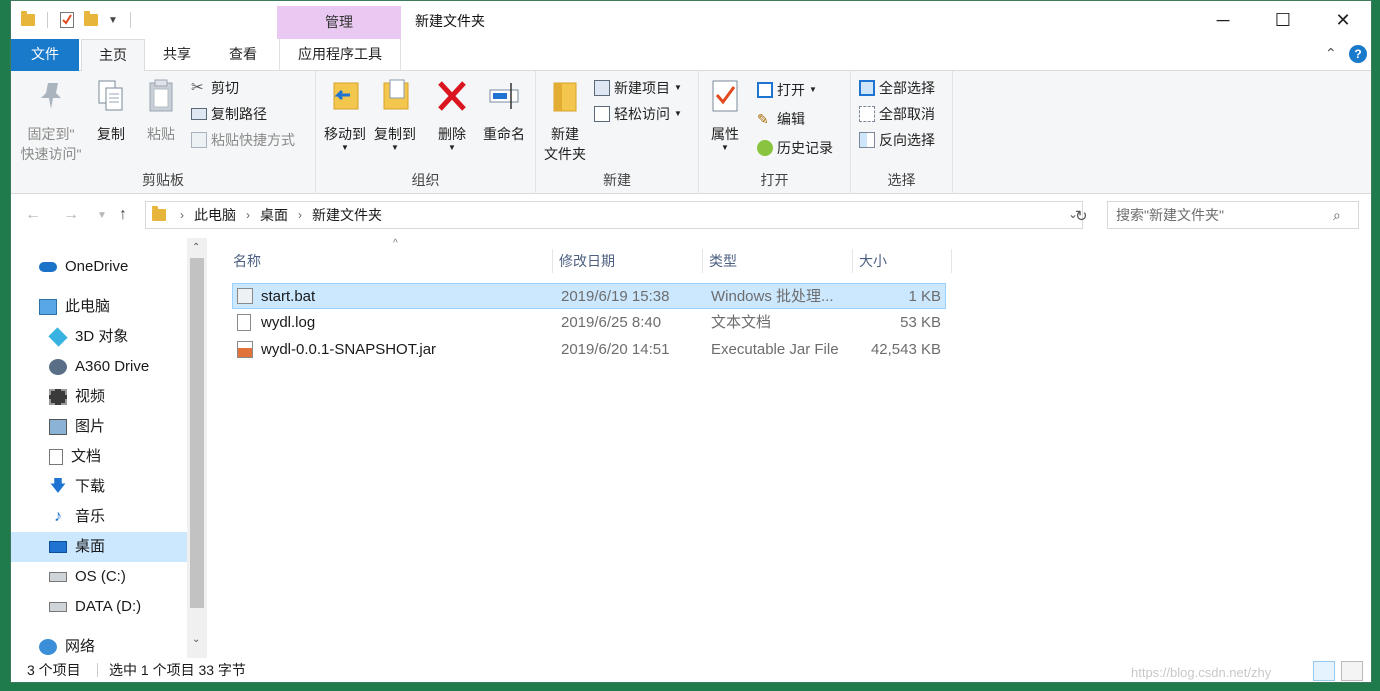  What do you see at coordinates (1358, 54) in the screenshot?
I see `help-icon: ?` at bounding box center [1358, 54].